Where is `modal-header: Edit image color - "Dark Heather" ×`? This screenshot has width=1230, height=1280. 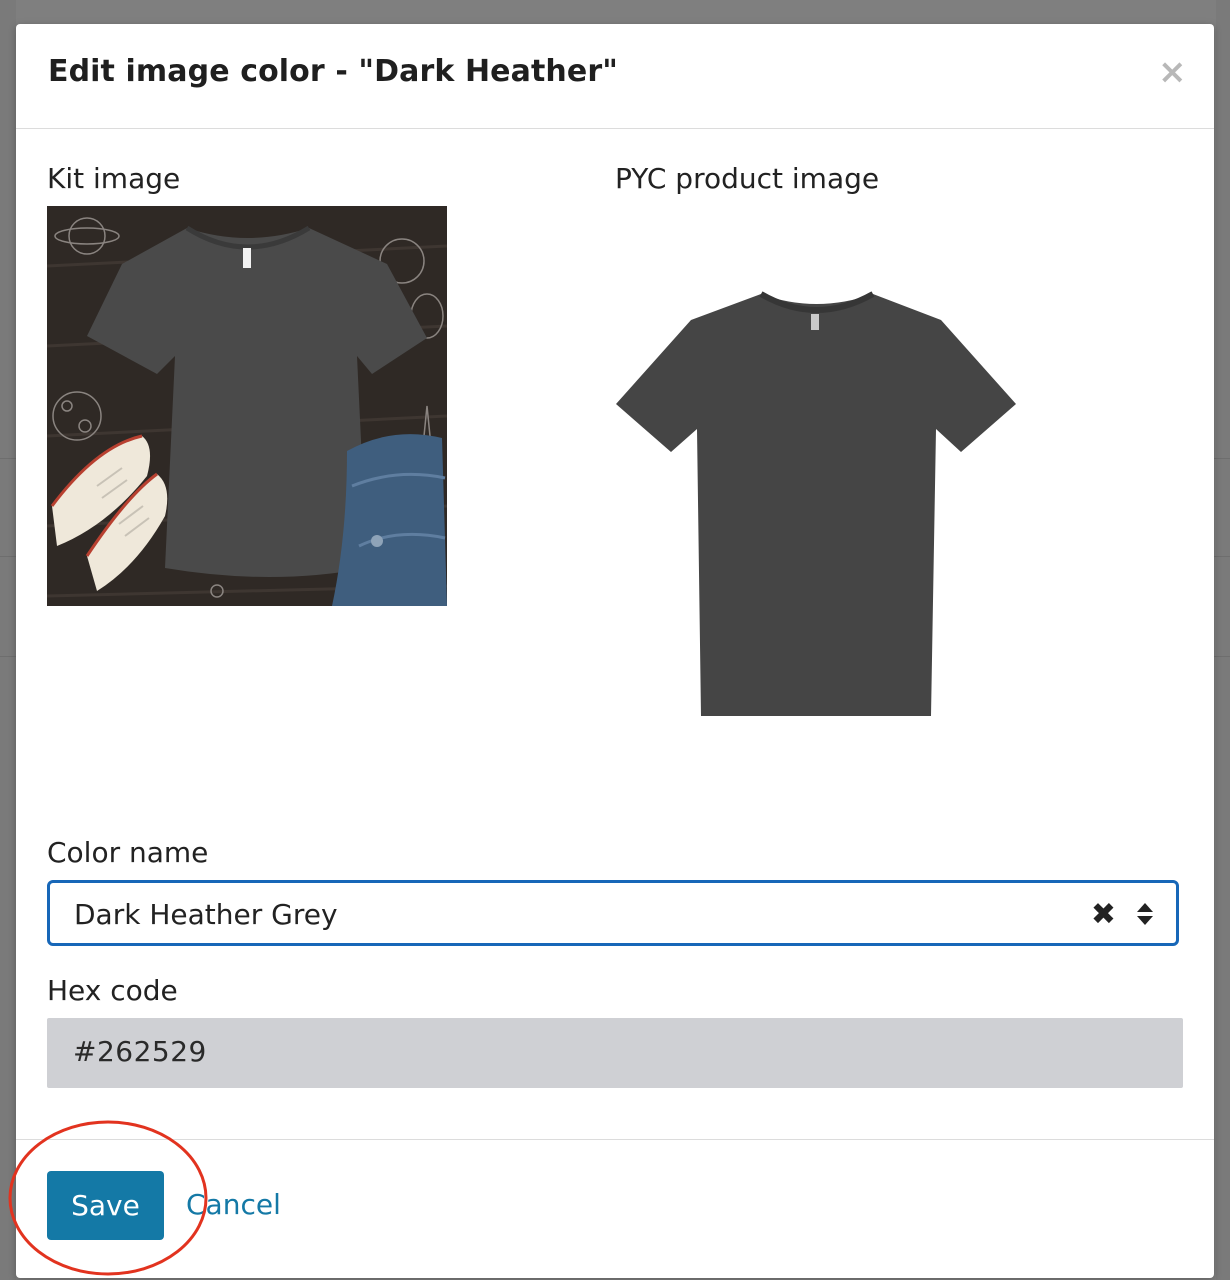
modal-header: Edit image color - "Dark Heather" × is located at coordinates (615, 76).